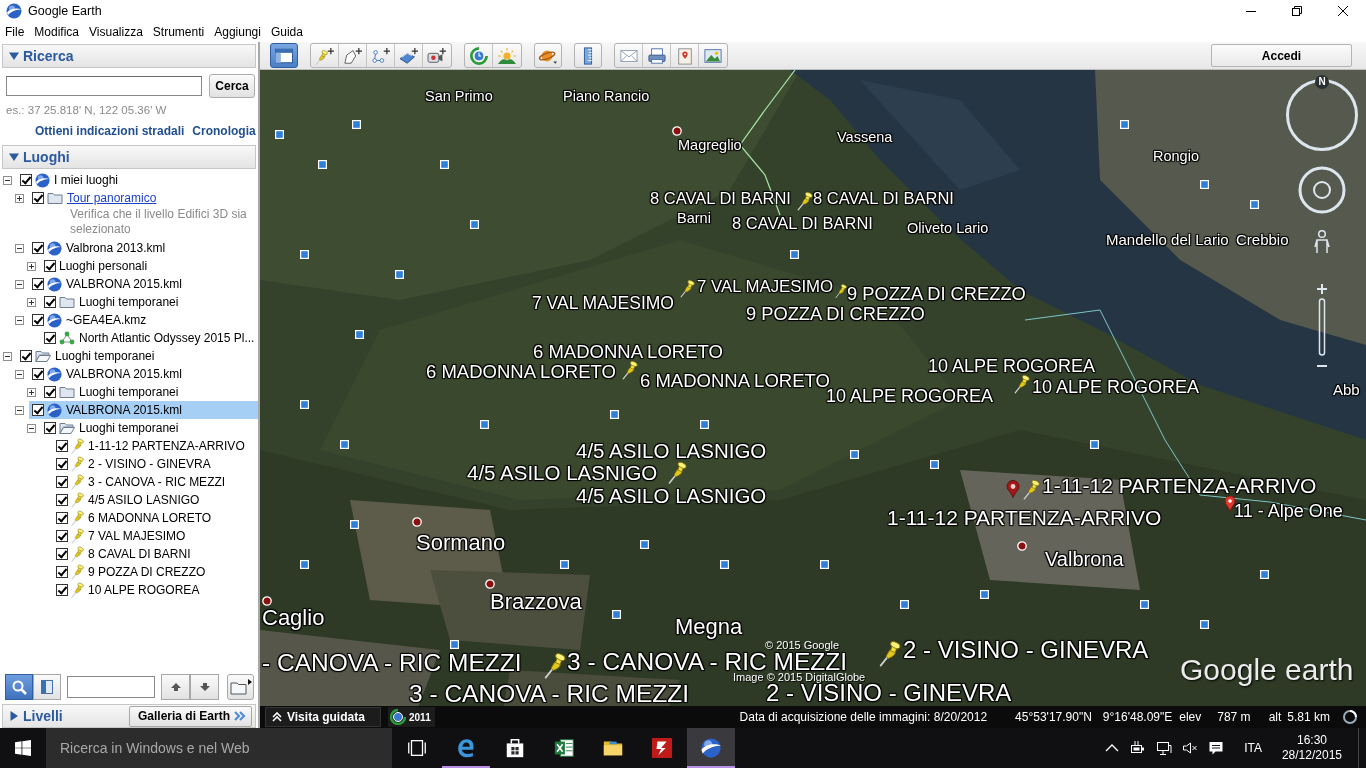 The width and height of the screenshot is (1366, 768). I want to click on move-down-button, so click(204, 687).